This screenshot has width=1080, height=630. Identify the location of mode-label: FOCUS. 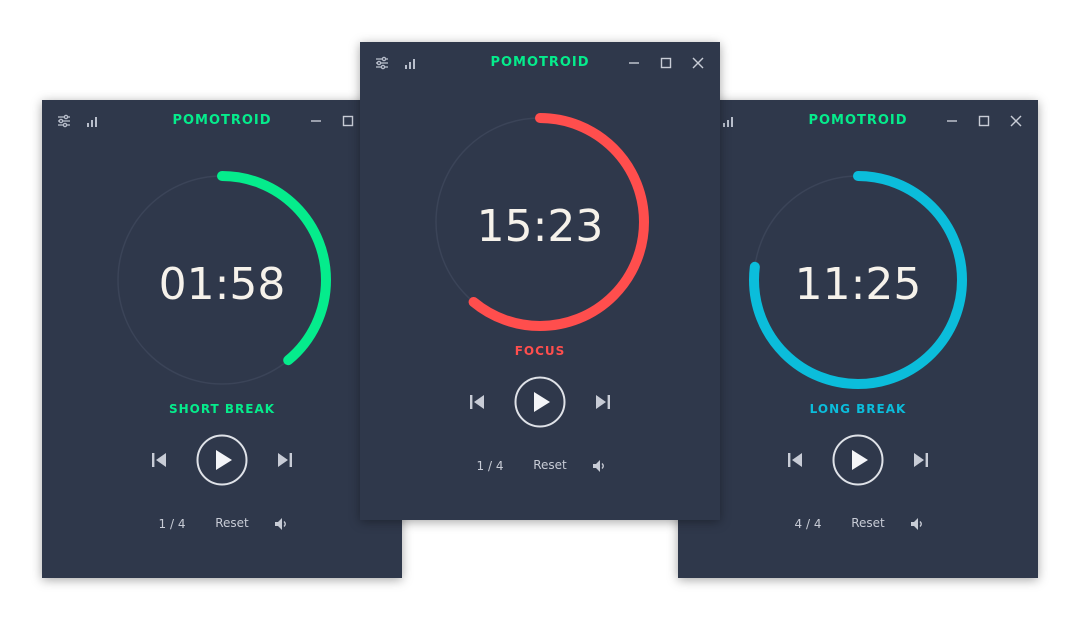
(540, 351).